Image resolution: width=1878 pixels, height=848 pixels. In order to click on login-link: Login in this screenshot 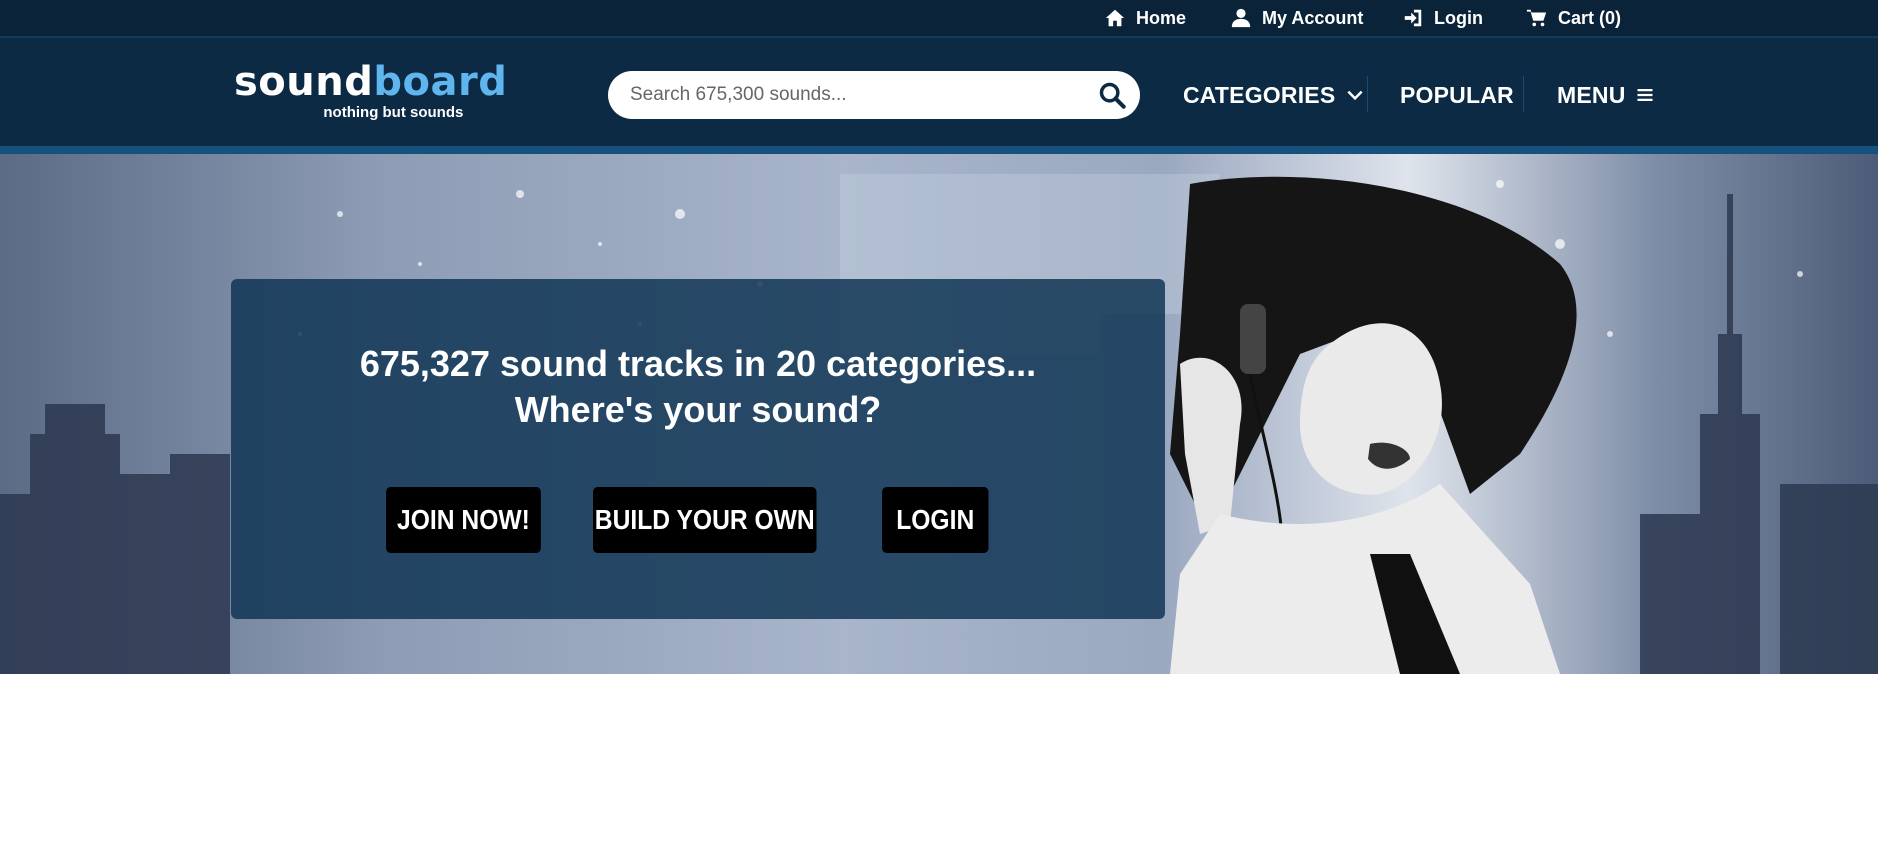, I will do `click(1442, 18)`.